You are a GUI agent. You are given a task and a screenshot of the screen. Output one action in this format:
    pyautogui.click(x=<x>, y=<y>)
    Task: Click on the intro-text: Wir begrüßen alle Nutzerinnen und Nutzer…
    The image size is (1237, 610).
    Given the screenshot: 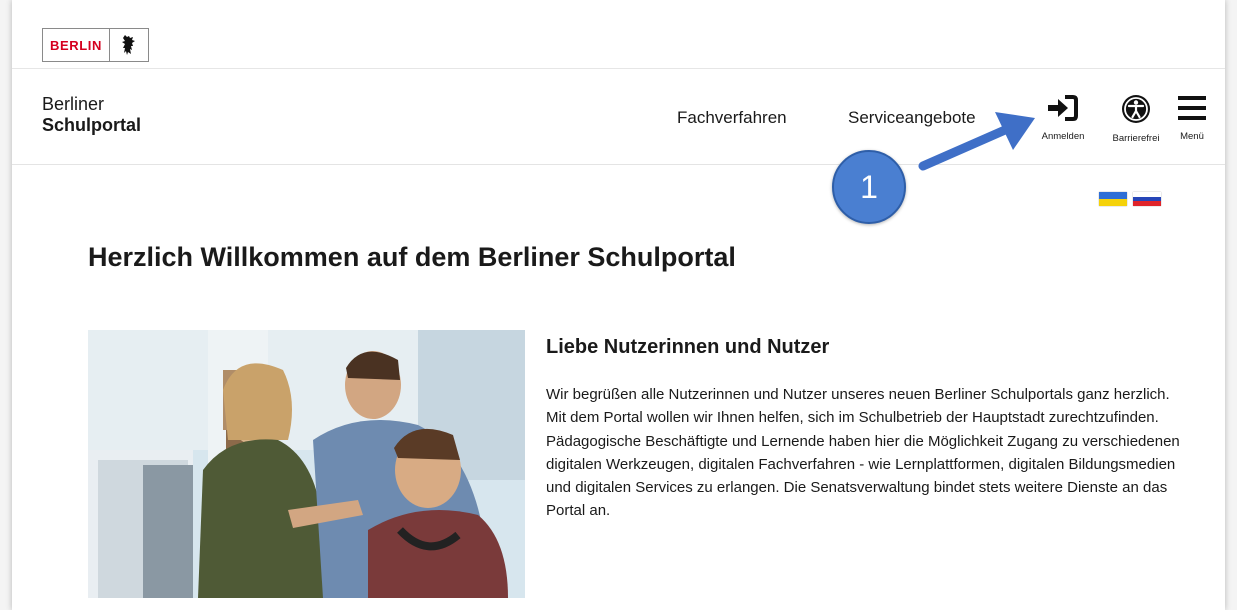 What is the action you would take?
    pyautogui.click(x=863, y=453)
    